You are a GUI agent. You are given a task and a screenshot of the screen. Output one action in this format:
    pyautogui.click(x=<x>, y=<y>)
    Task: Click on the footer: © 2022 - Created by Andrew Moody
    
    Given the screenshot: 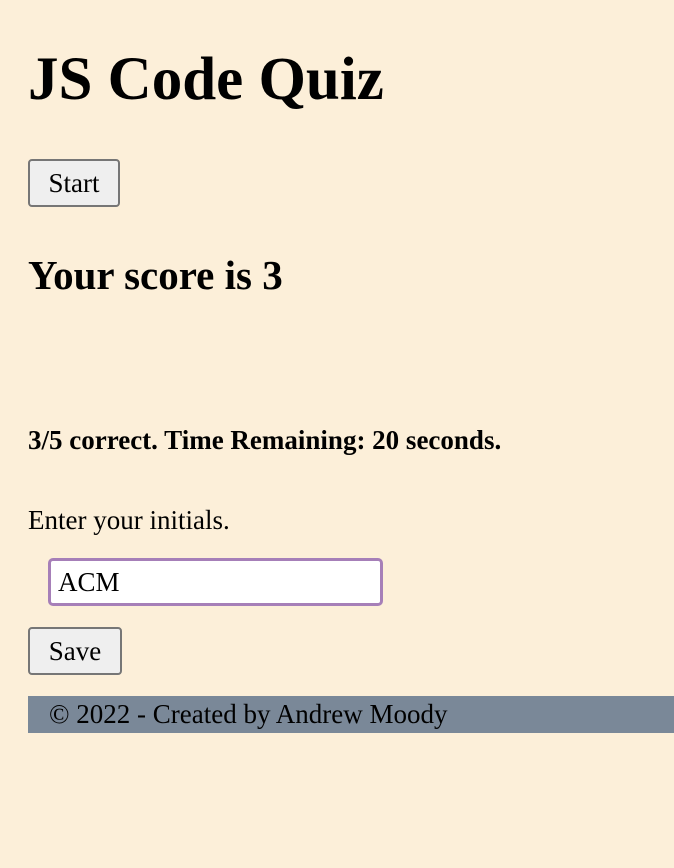 What is the action you would take?
    pyautogui.click(x=351, y=714)
    